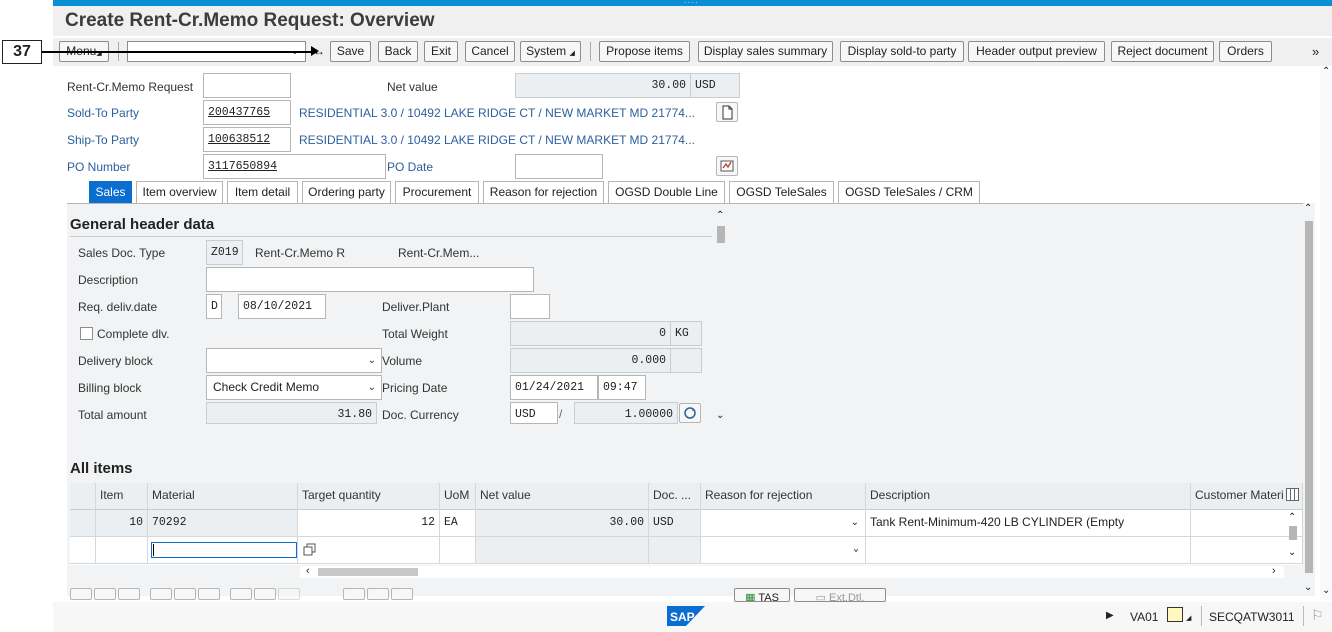 Image resolution: width=1332 pixels, height=632 pixels. Describe the element at coordinates (1175, 614) in the screenshot. I see `session-info-icon` at that location.